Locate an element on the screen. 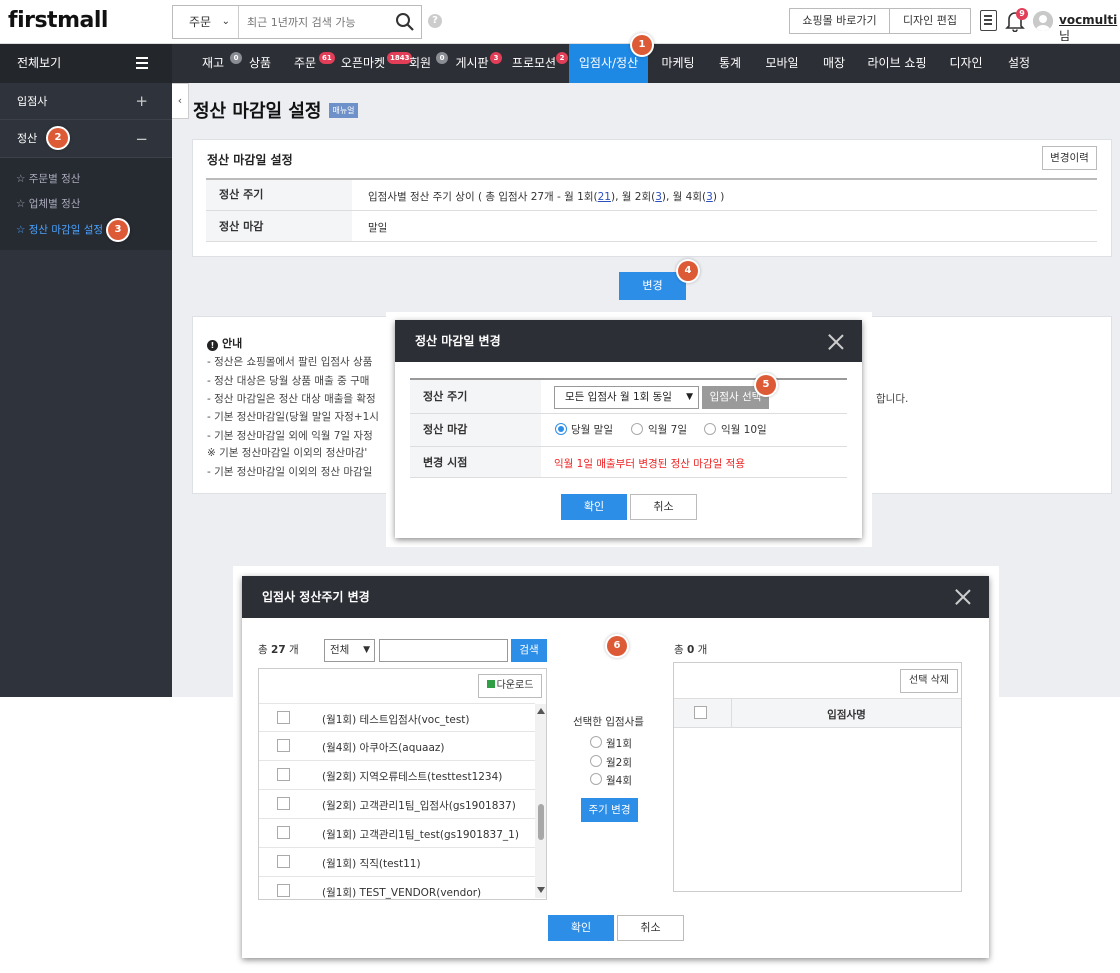 This screenshot has height=973, width=1120. radio-label: 익월 10일 is located at coordinates (744, 429).